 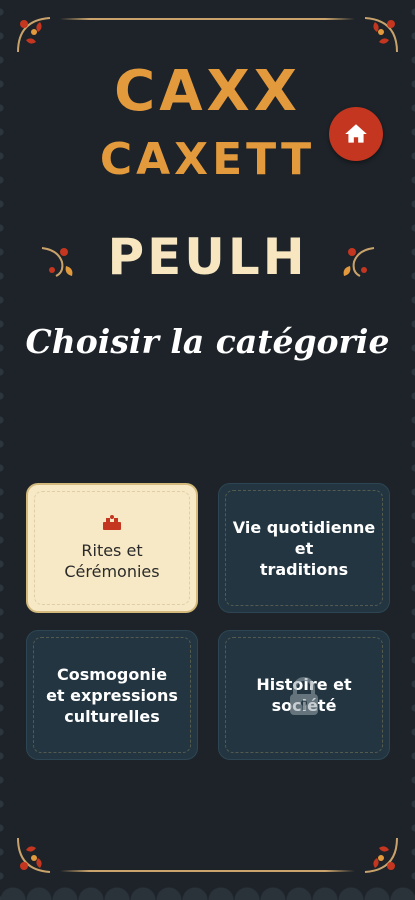 I want to click on page-title: Choisir la catégorie, so click(x=207, y=341).